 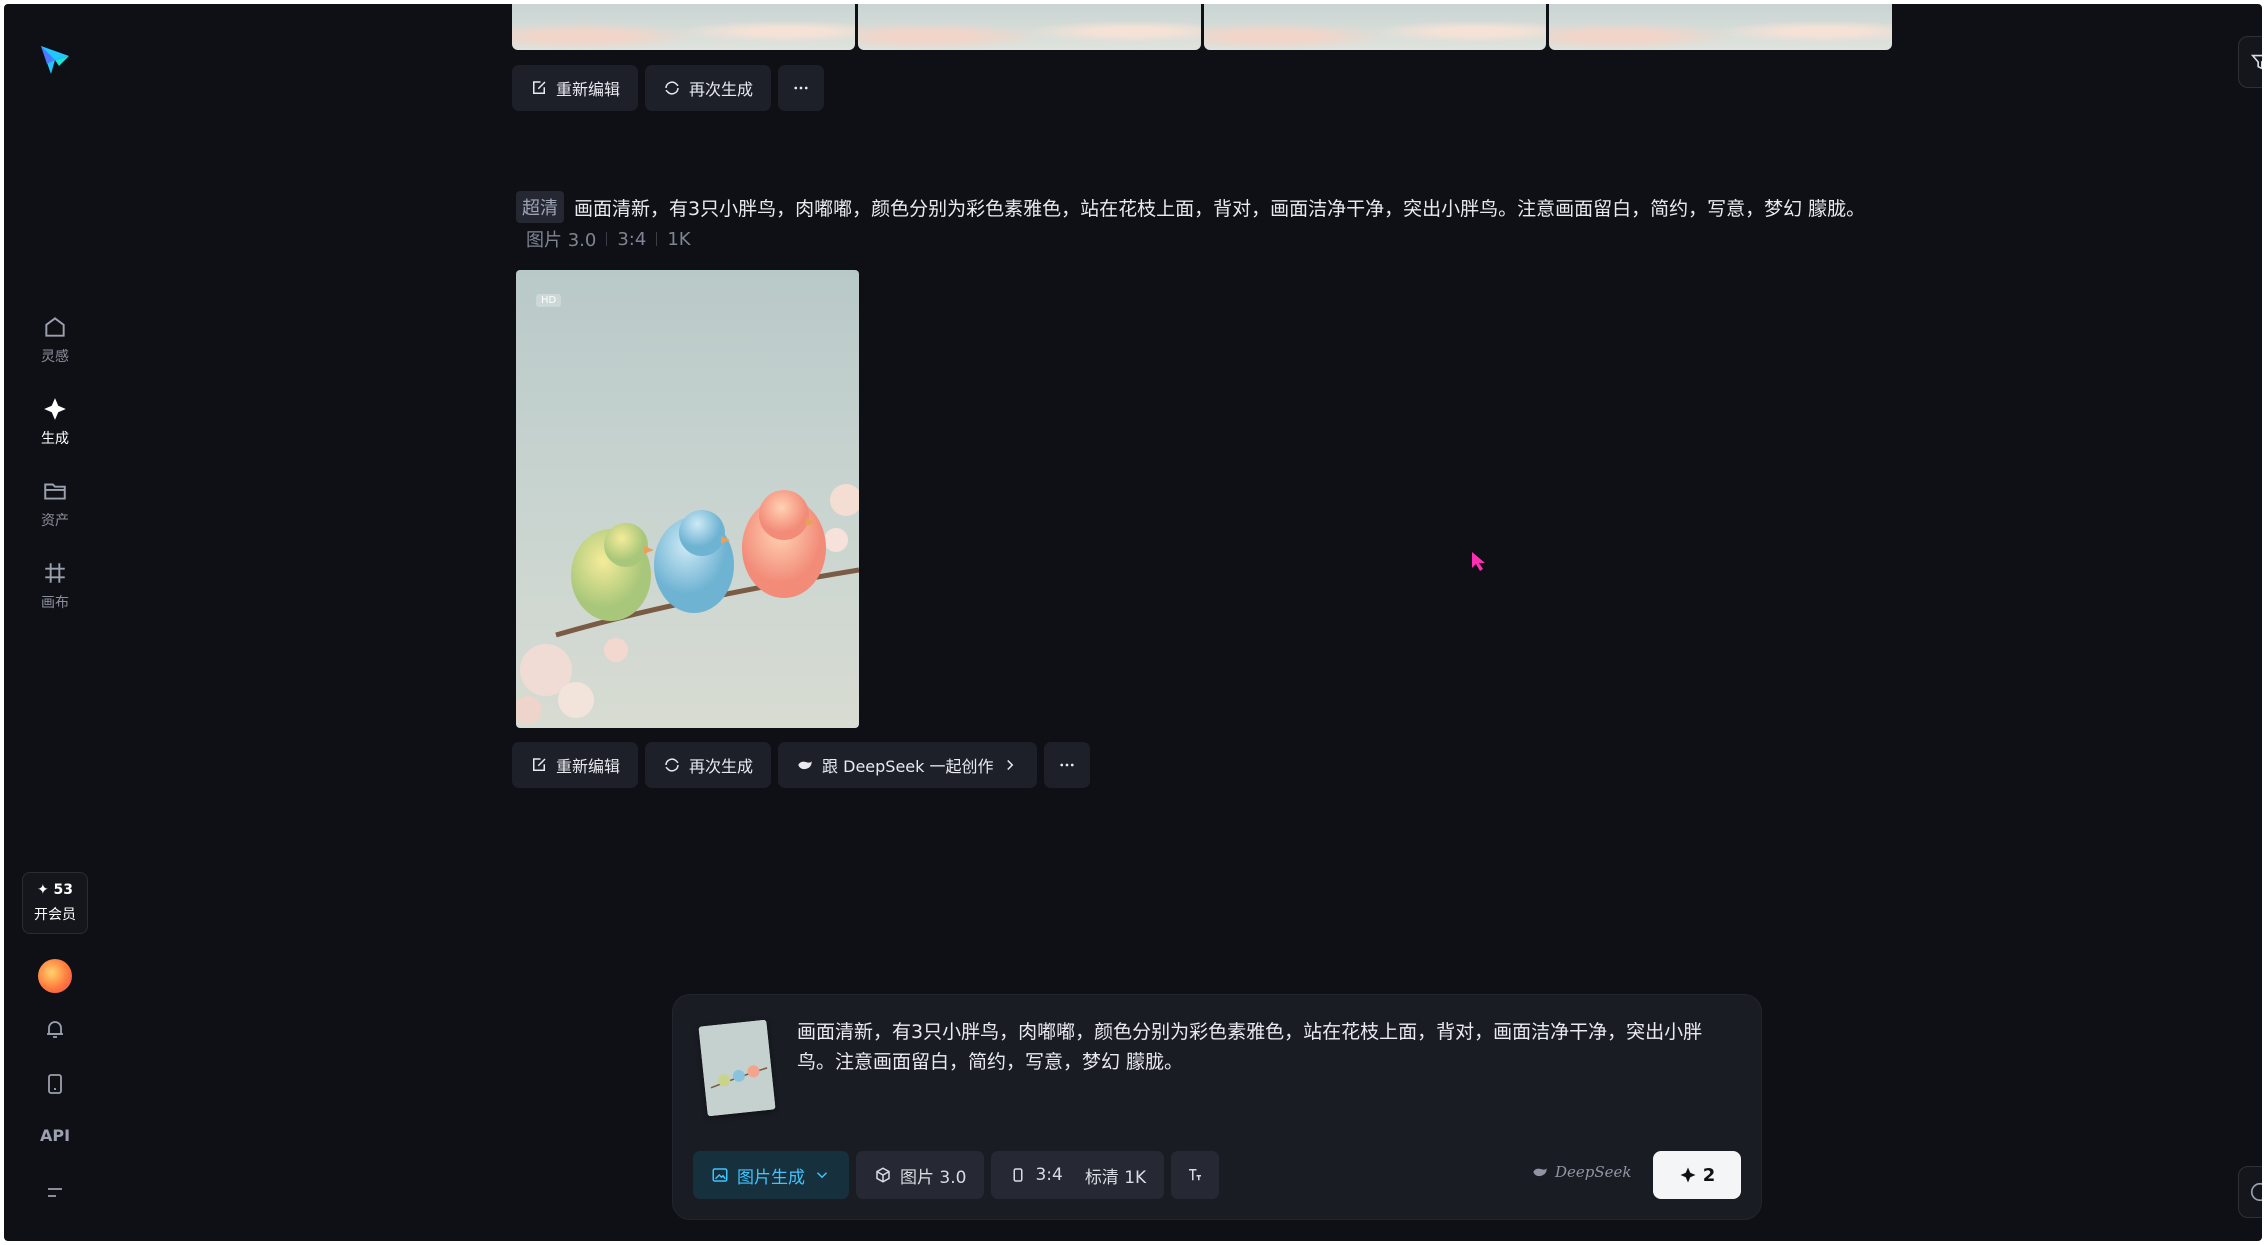 I want to click on credits-vip-button: ✦ 53 开会员, so click(x=55, y=903).